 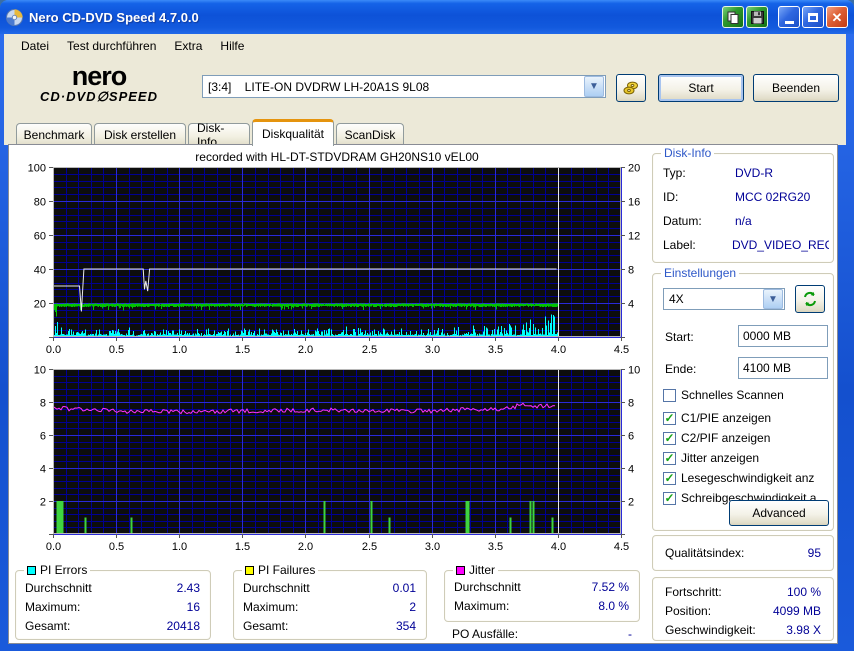 I want to click on stat-value: 2, so click(x=412, y=607).